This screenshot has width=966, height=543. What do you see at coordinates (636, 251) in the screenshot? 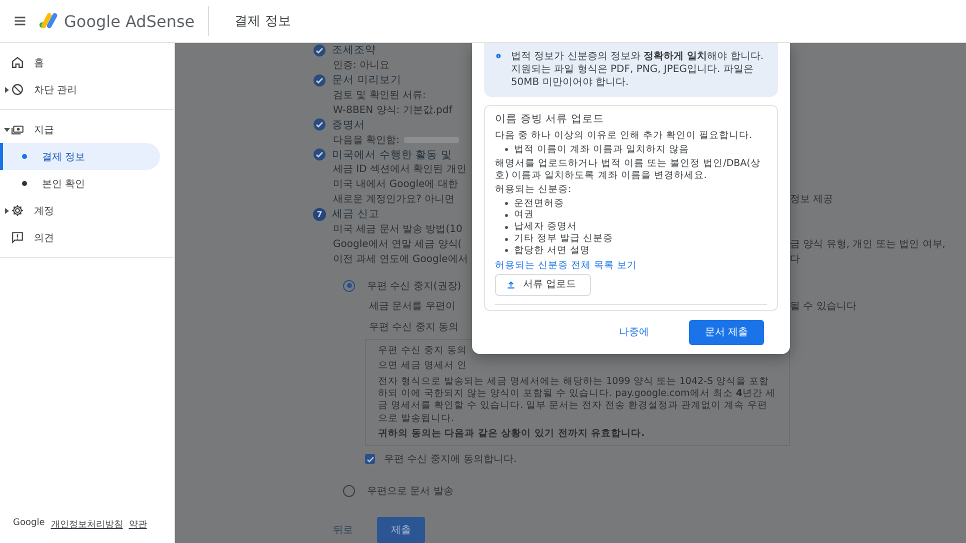
I see `list-item: 합당한 서면 설명` at bounding box center [636, 251].